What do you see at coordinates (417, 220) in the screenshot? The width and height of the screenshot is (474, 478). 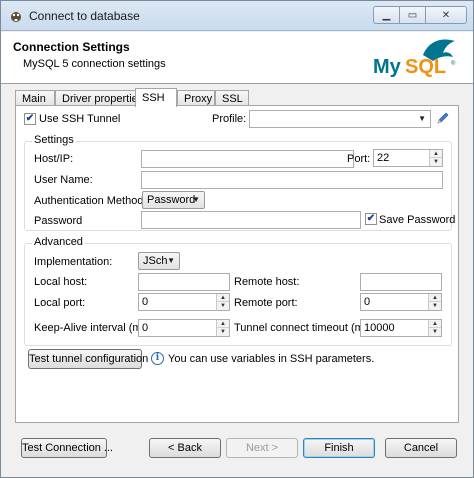 I see `save-password-label: Save Password` at bounding box center [417, 220].